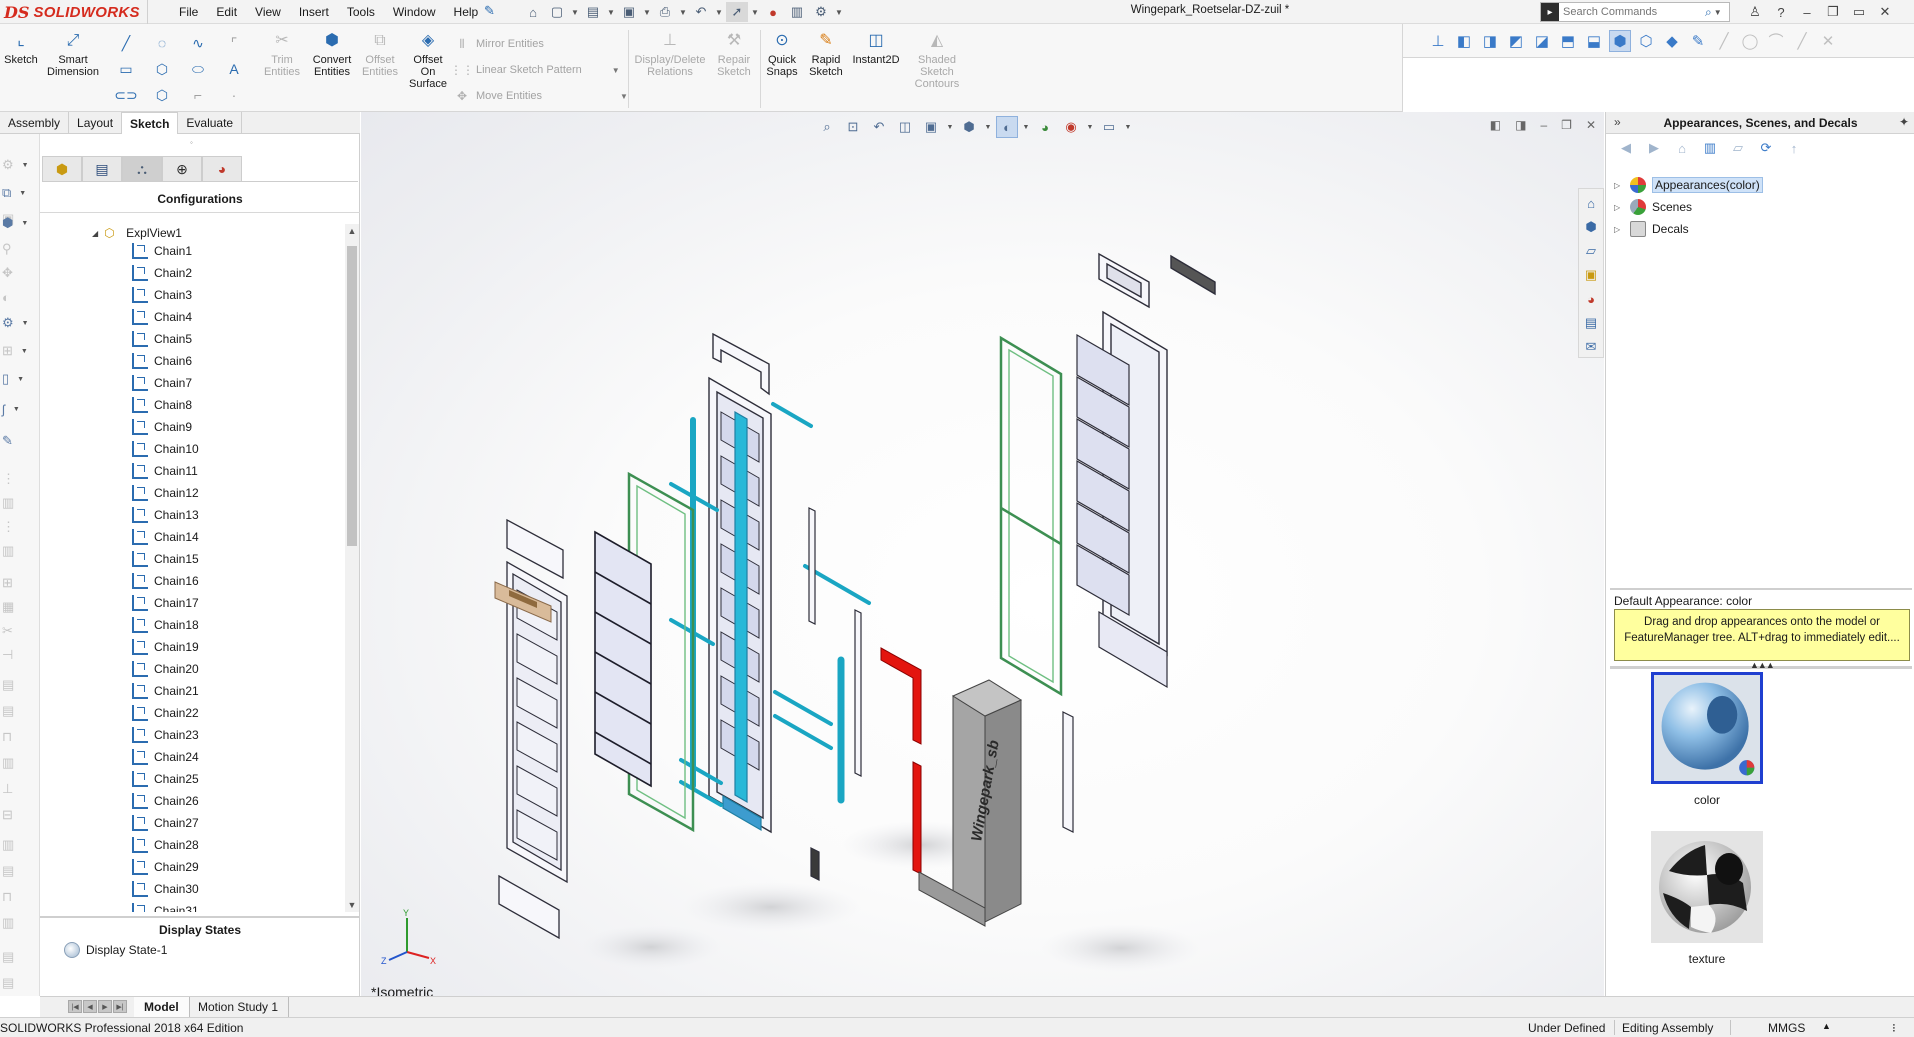 This screenshot has height=1037, width=1914. Describe the element at coordinates (19, 351) in the screenshot. I see `reference-geometry-icon: ⊞ ▼` at that location.